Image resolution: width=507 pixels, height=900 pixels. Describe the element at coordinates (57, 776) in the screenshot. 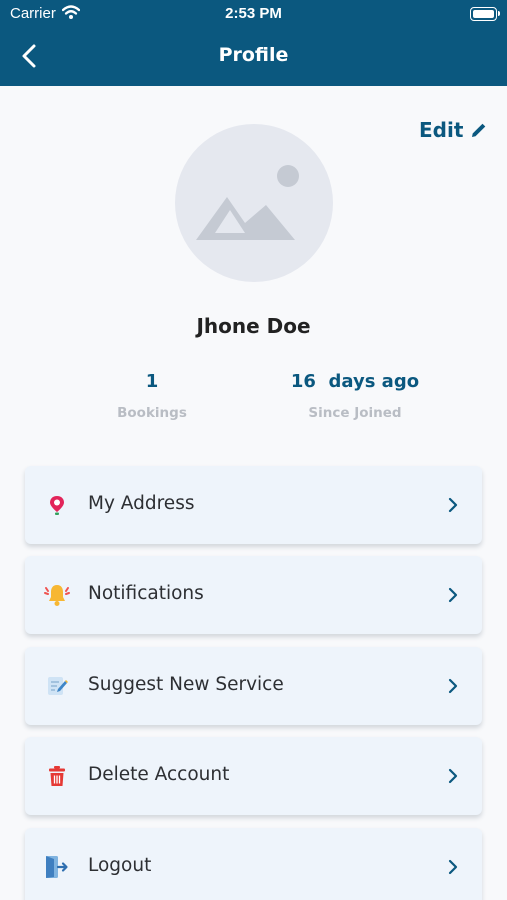

I see `trash-icon` at that location.